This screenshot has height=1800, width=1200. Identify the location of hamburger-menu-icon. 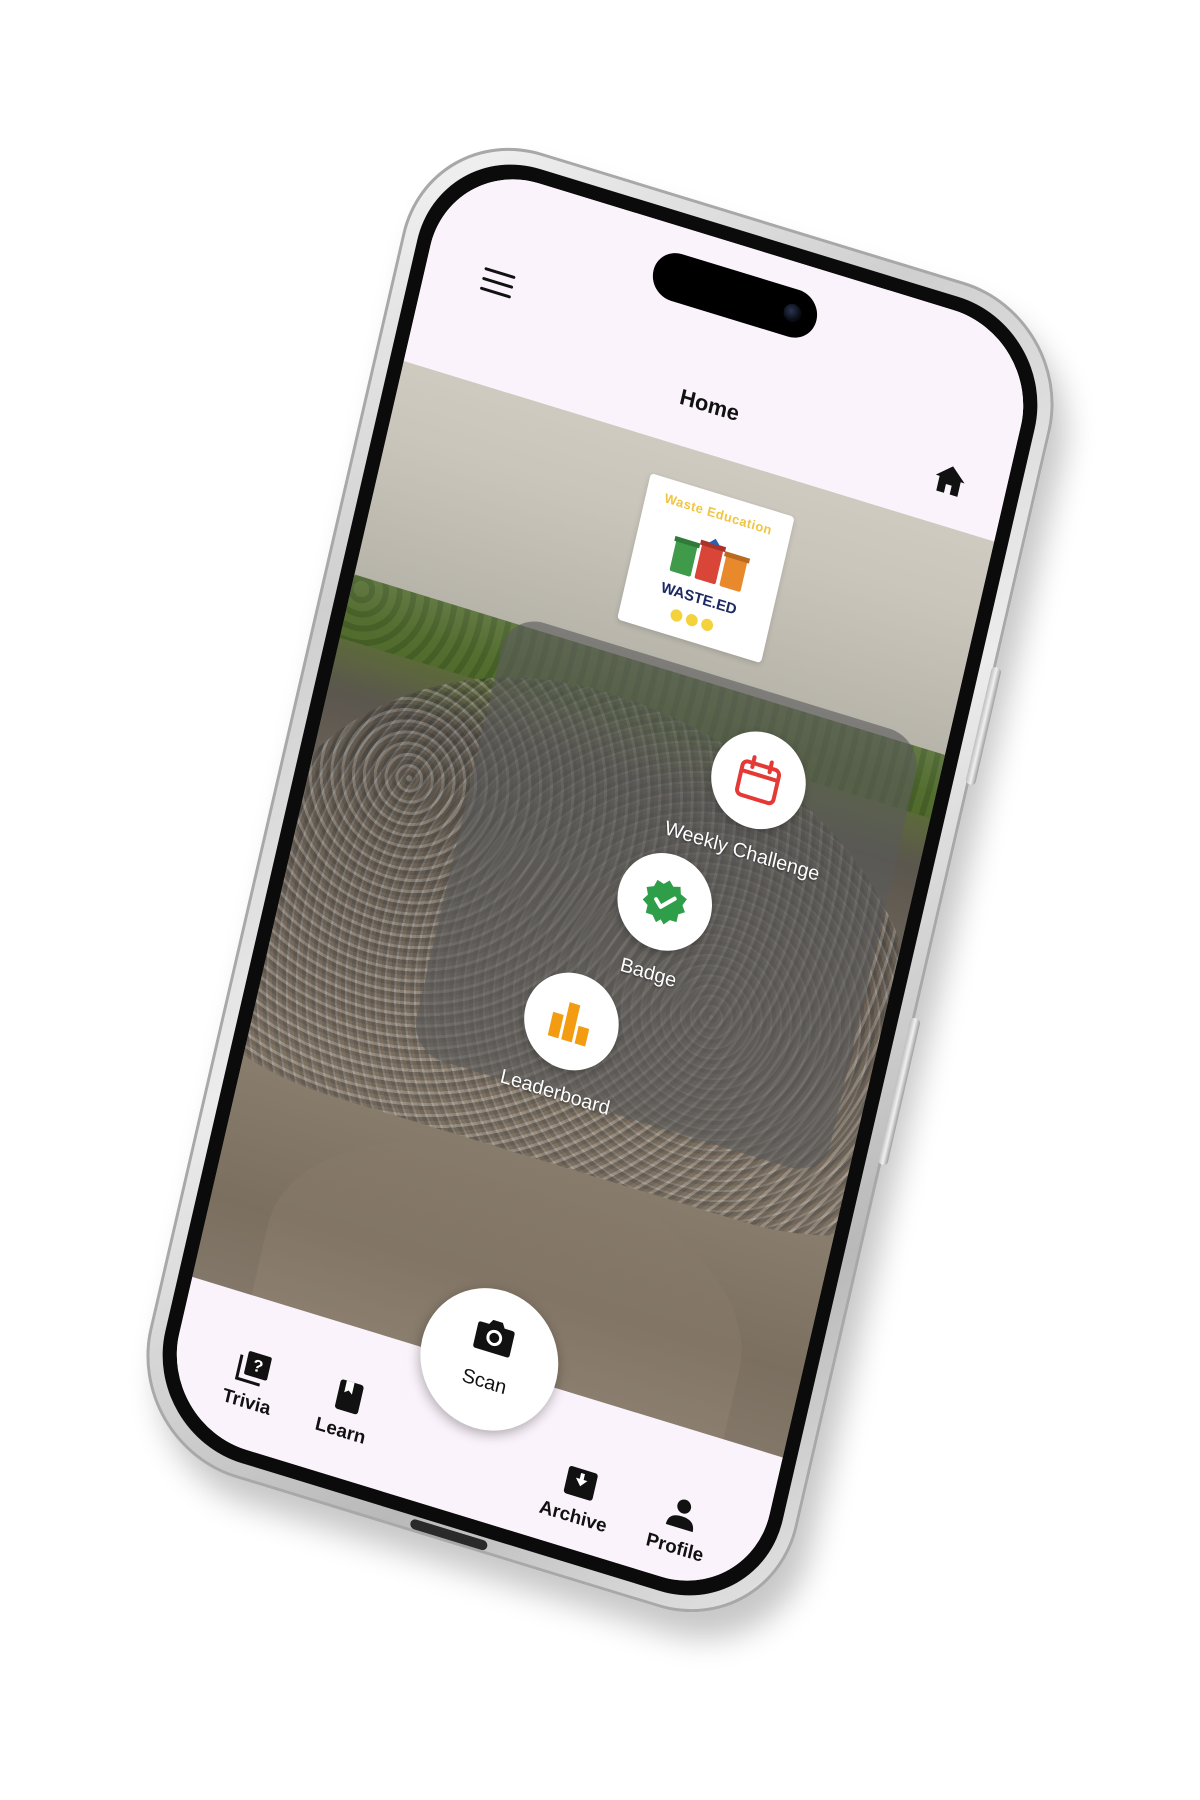
(497, 283).